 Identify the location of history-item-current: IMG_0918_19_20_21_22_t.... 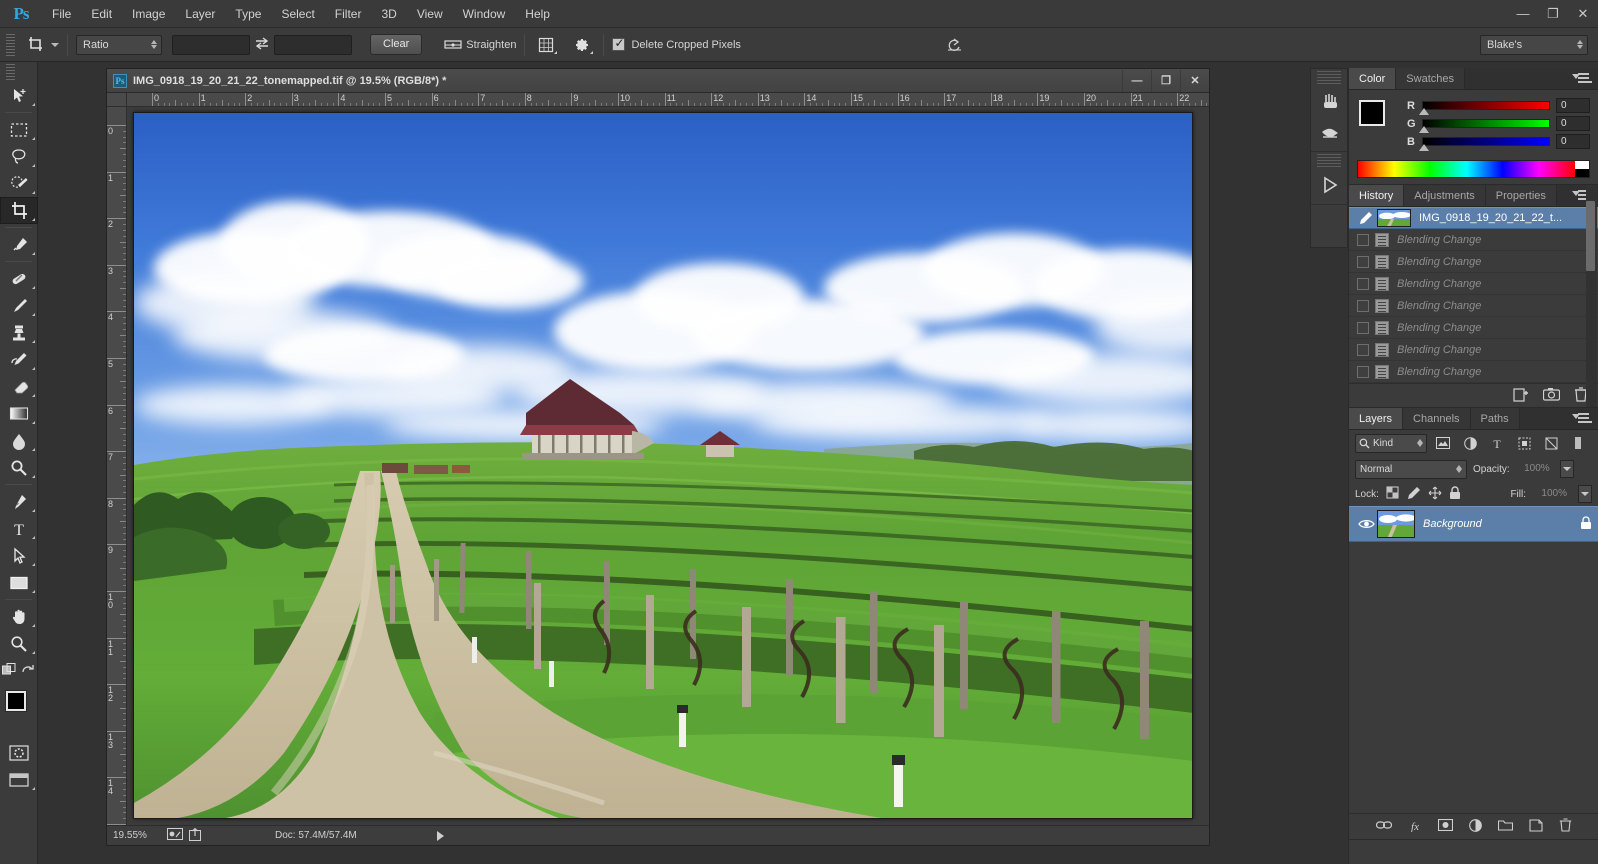
(1473, 218).